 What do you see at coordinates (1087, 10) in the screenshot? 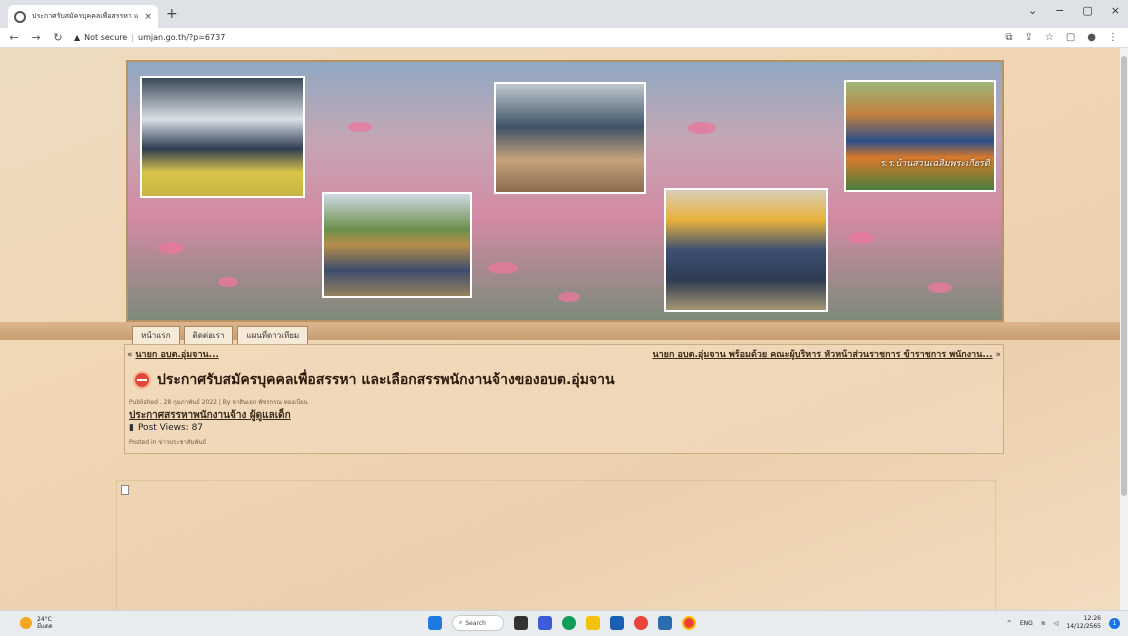
I see `maximize-button: ▢` at bounding box center [1087, 10].